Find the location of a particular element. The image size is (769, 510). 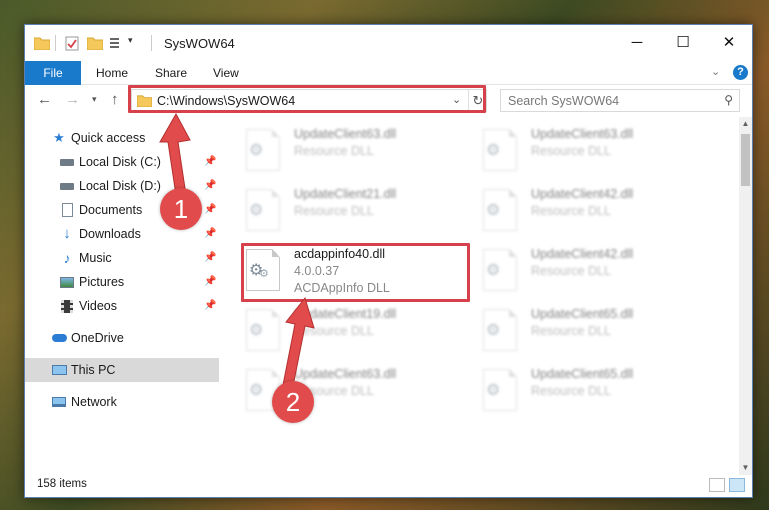

forward-arrow-icon: → is located at coordinates (72, 99).